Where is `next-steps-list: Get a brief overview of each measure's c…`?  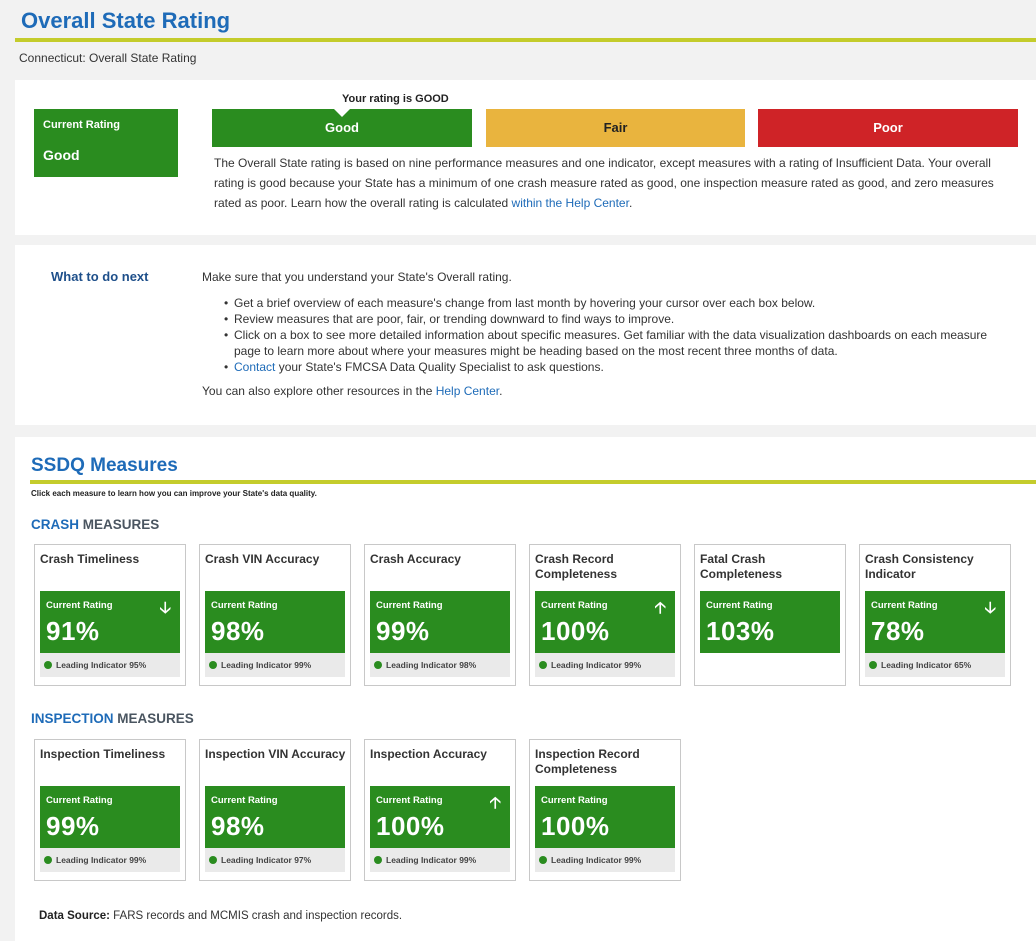
next-steps-list: Get a brief overview of each measure's c… is located at coordinates (607, 335).